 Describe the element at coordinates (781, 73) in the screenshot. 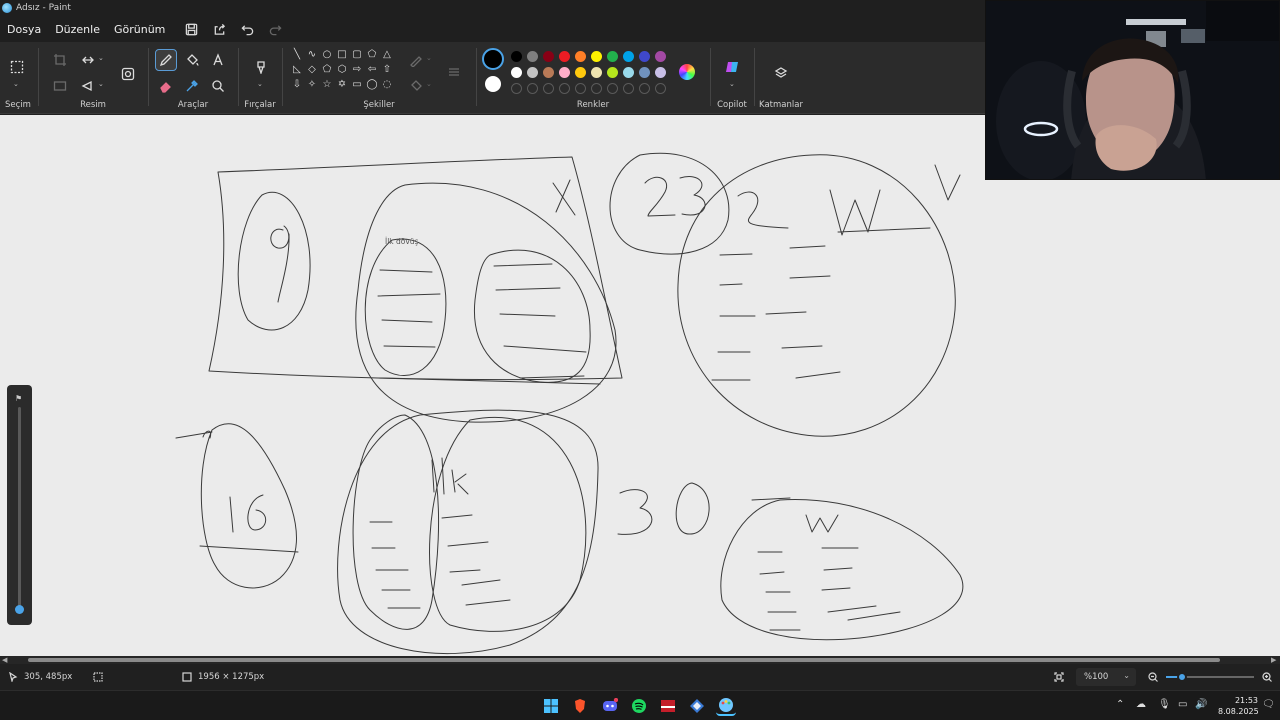

I see `layers-button` at that location.